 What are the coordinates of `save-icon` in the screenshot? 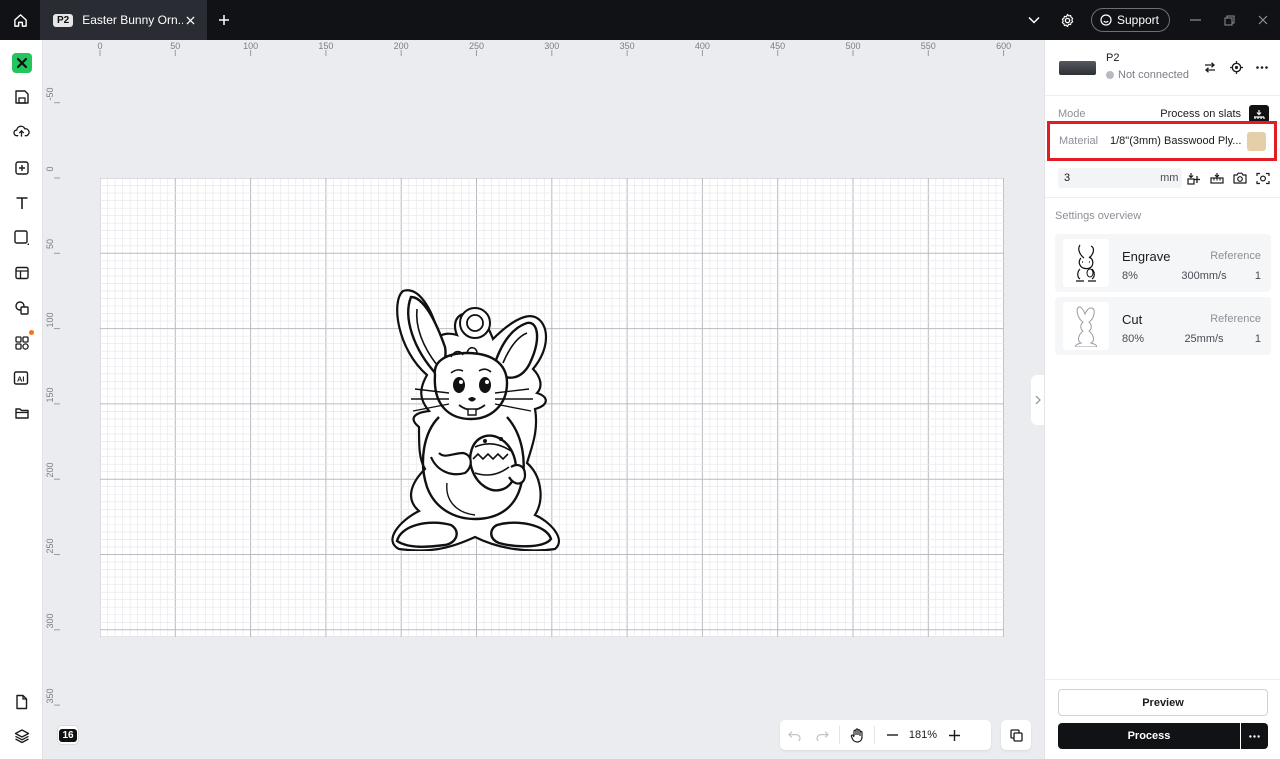 It's located at (21, 96).